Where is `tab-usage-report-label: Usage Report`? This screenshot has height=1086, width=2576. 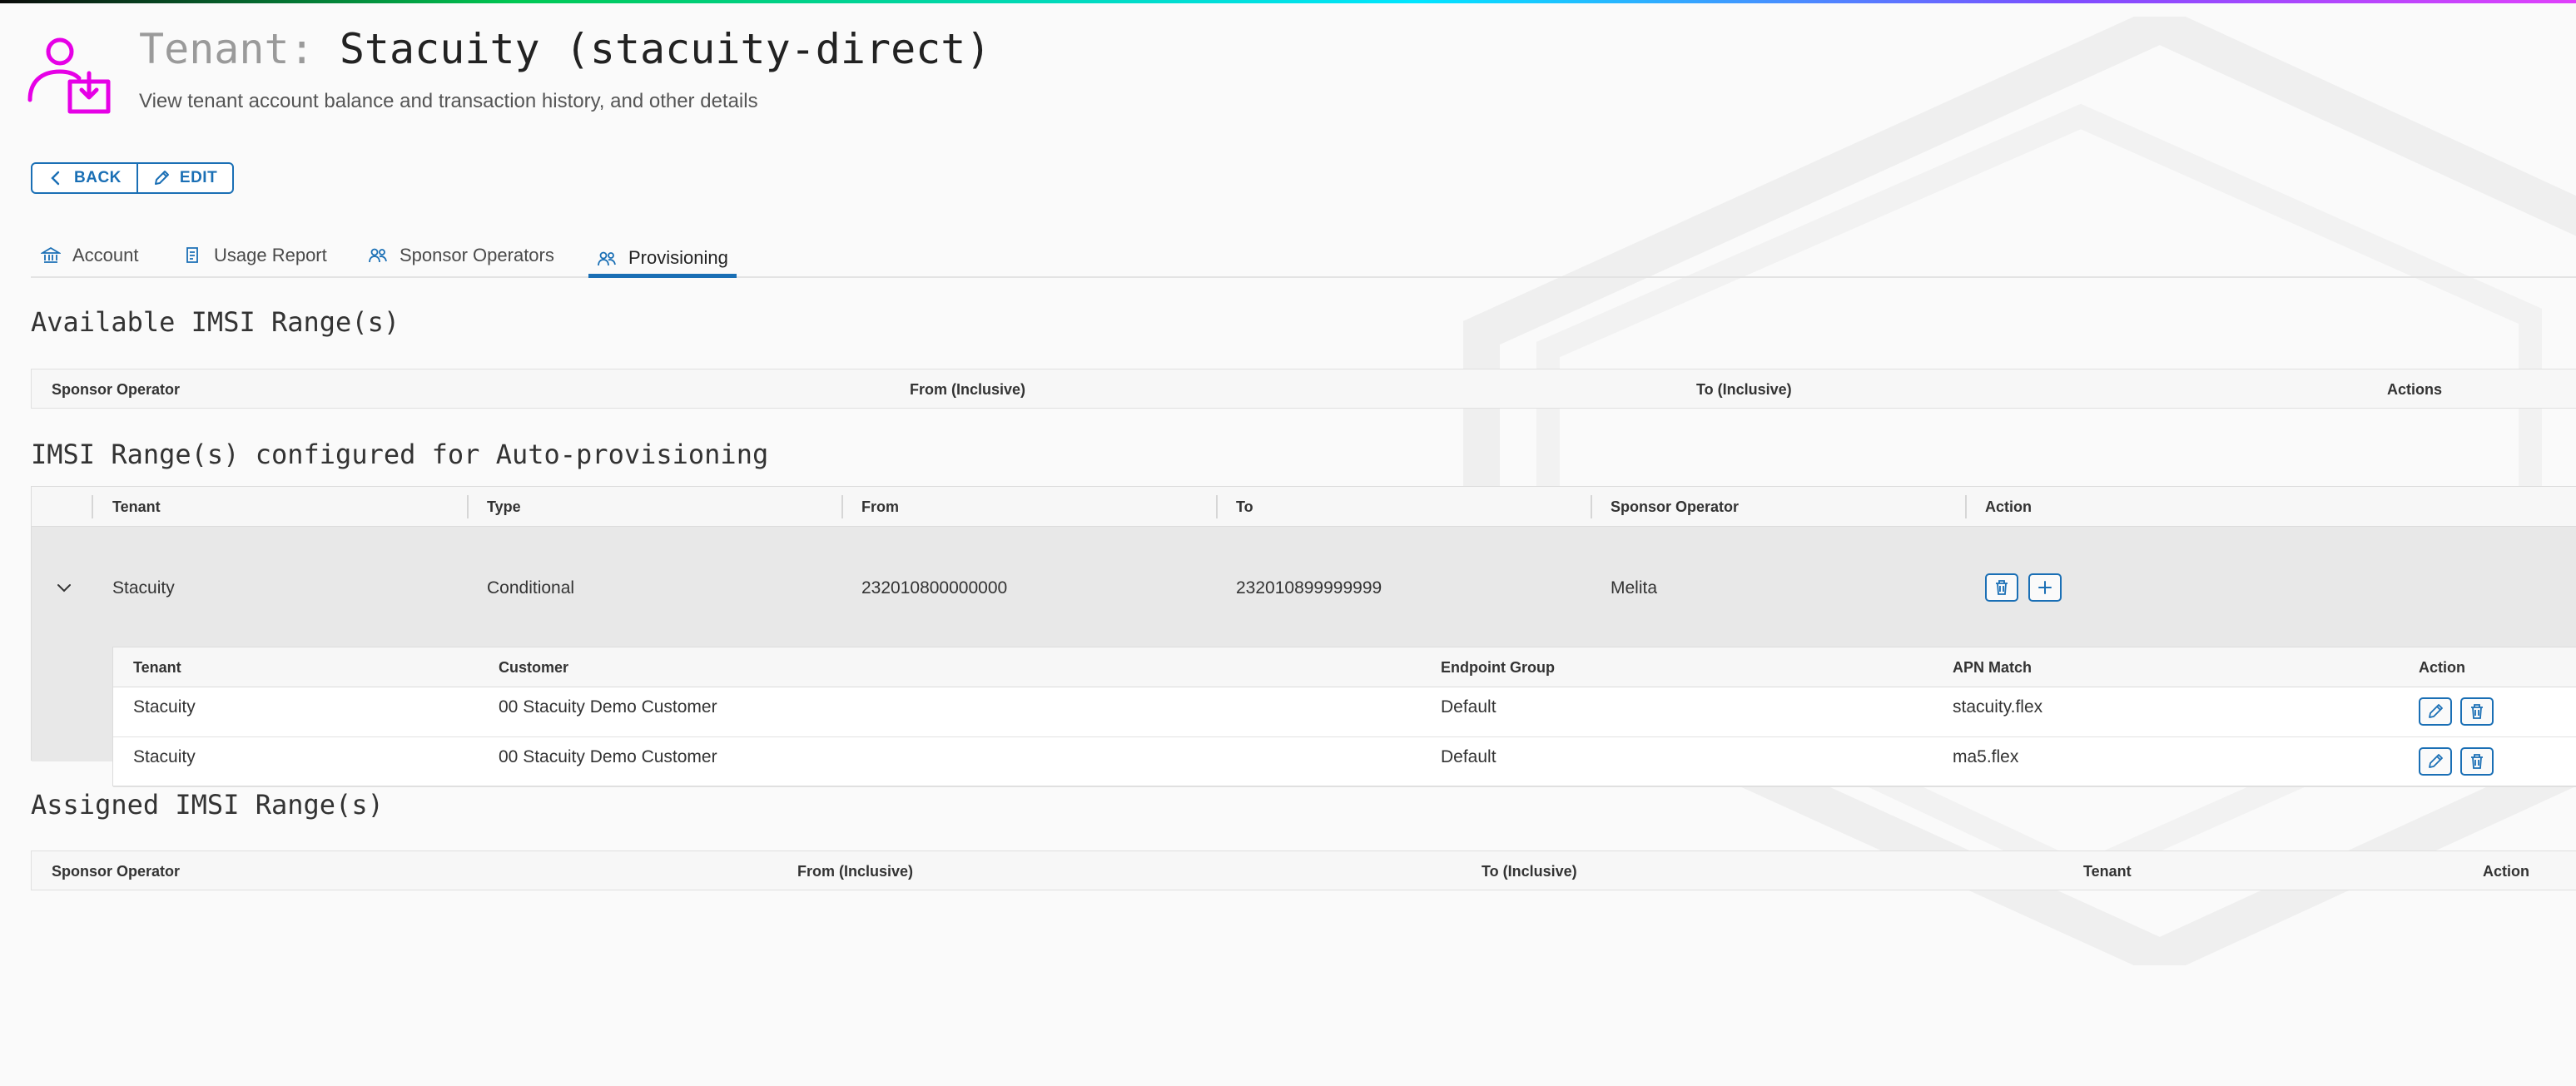
tab-usage-report-label: Usage Report is located at coordinates (270, 255).